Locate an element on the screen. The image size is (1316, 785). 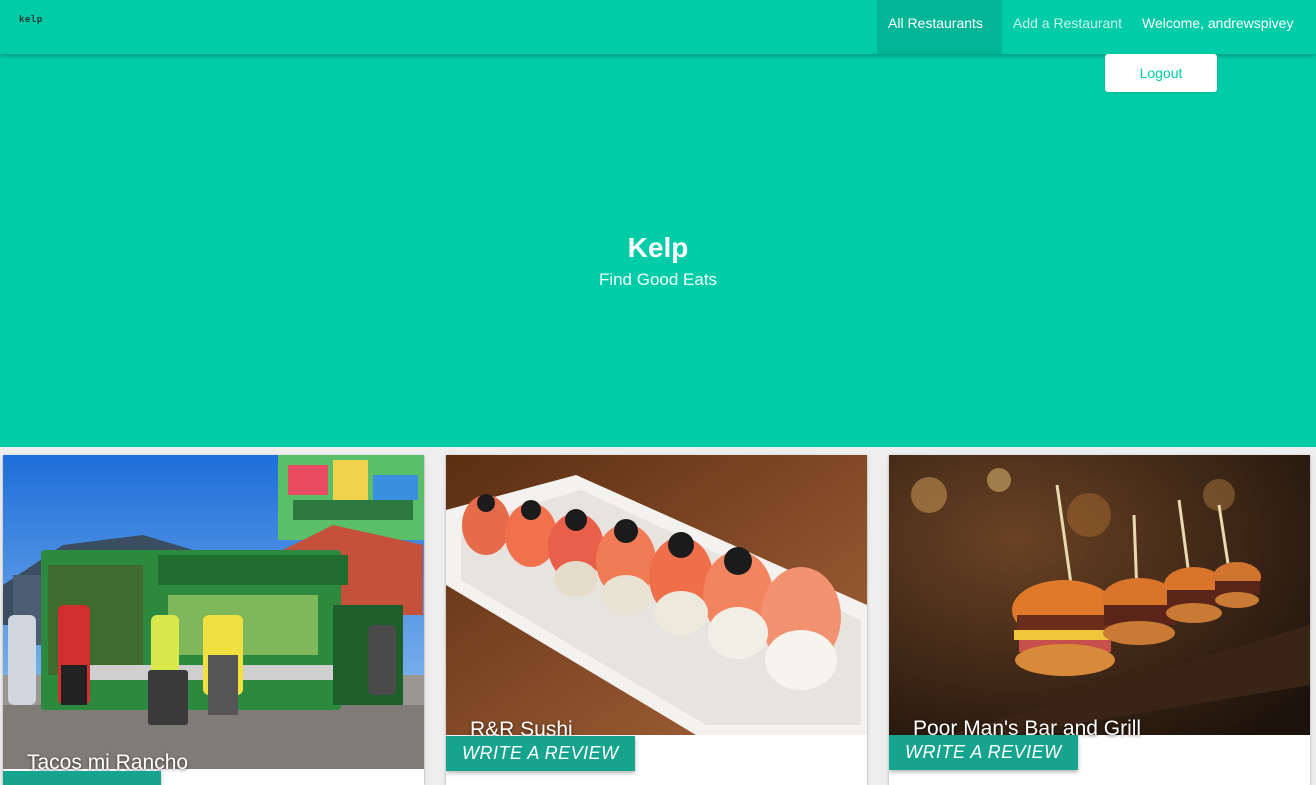
brand-logo: kelp is located at coordinates (31, 20).